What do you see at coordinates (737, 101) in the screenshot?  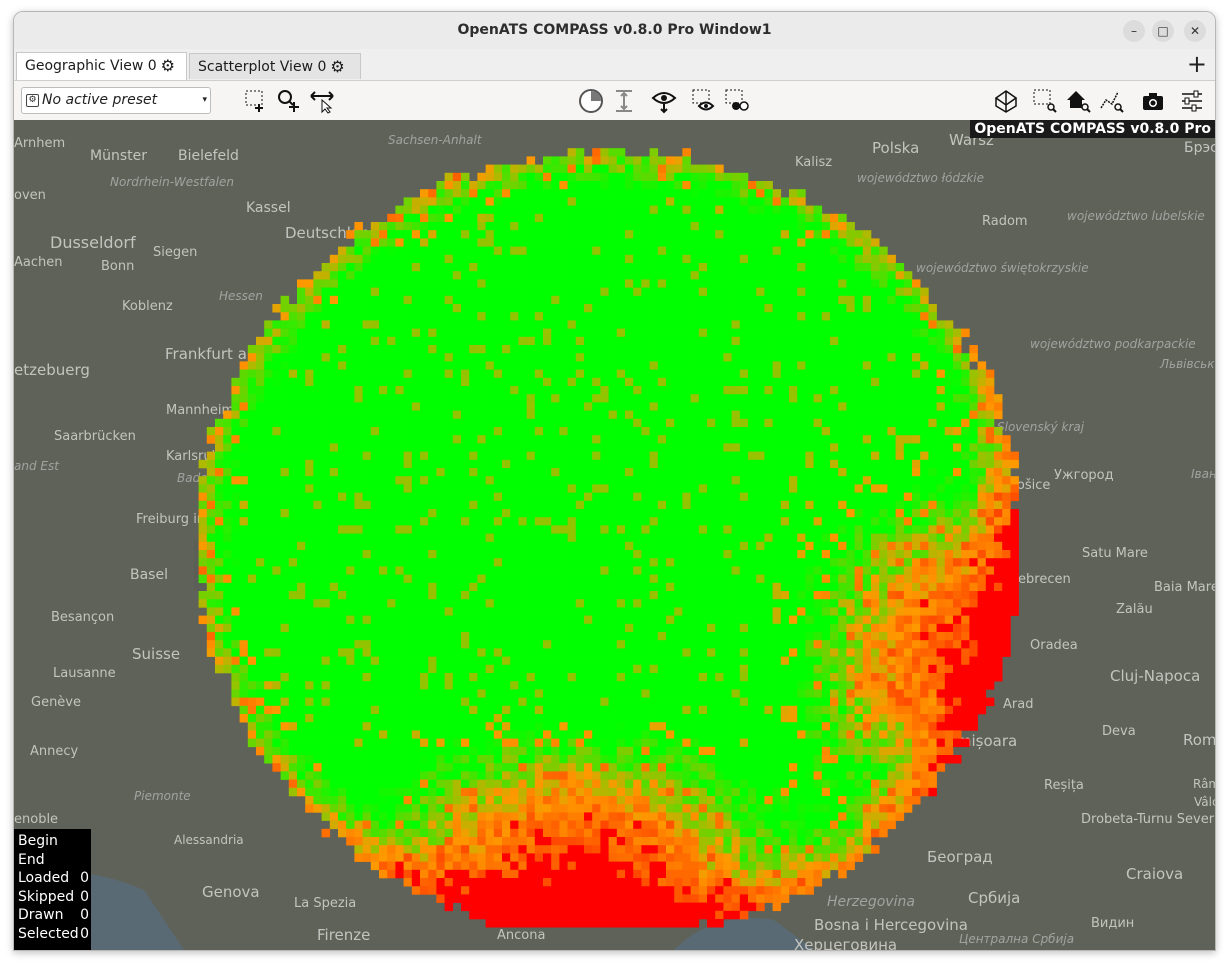 I see `select-area-icon` at bounding box center [737, 101].